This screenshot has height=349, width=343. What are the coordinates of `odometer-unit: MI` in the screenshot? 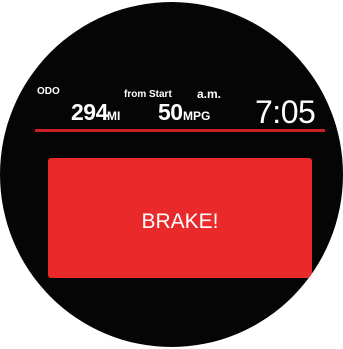 It's located at (114, 116).